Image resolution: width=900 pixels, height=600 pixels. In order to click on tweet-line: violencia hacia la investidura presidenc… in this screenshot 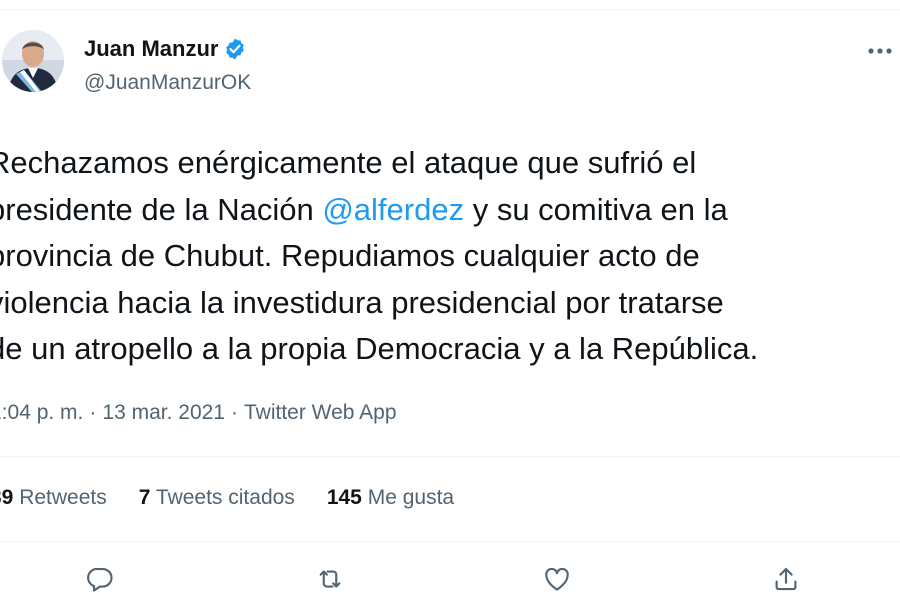, I will do `click(362, 302)`.